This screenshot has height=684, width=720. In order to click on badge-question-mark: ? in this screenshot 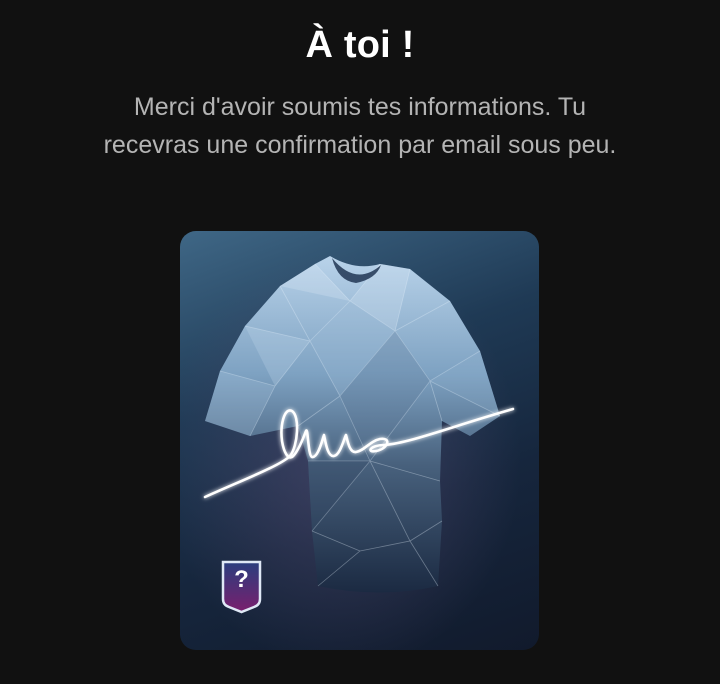, I will do `click(241, 579)`.